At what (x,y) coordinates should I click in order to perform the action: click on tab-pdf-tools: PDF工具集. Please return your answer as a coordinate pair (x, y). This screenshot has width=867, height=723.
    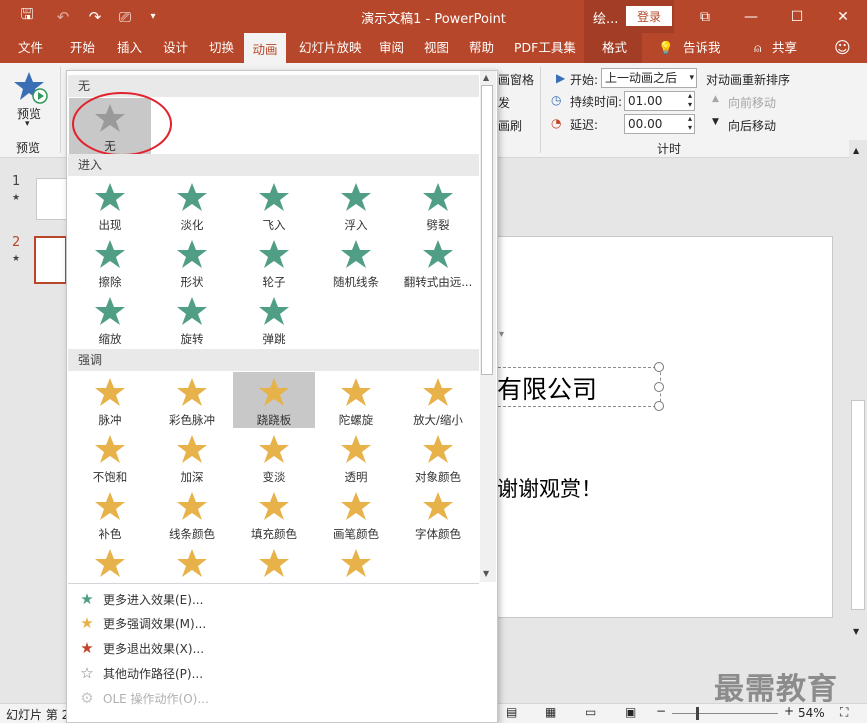
    Looking at the image, I should click on (545, 48).